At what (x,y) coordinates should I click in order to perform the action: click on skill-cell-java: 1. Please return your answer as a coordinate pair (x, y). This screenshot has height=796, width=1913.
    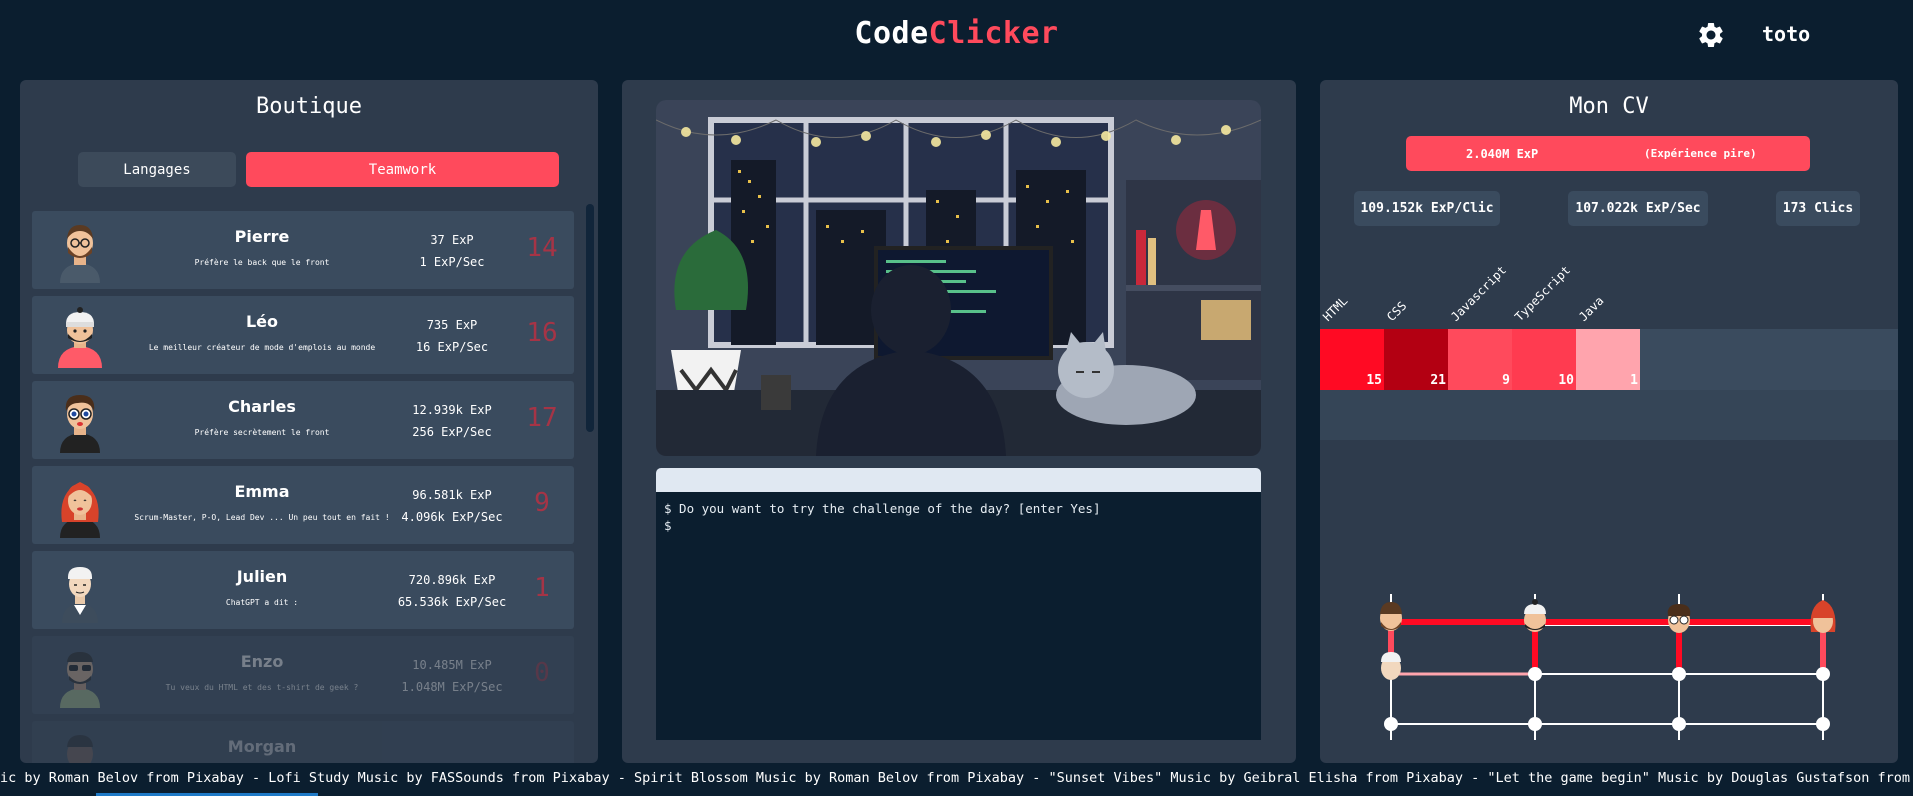
    Looking at the image, I should click on (1608, 359).